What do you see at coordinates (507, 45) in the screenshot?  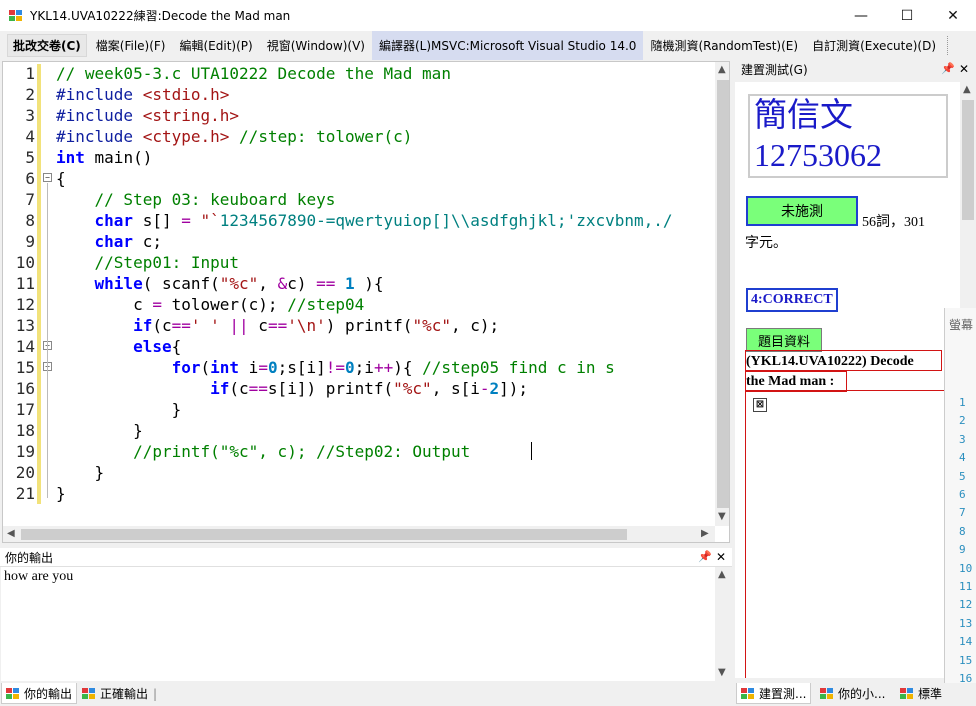 I see `menu-compiler: 編譯器(L)MSVC:Microsoft Visual Studio 14.0` at bounding box center [507, 45].